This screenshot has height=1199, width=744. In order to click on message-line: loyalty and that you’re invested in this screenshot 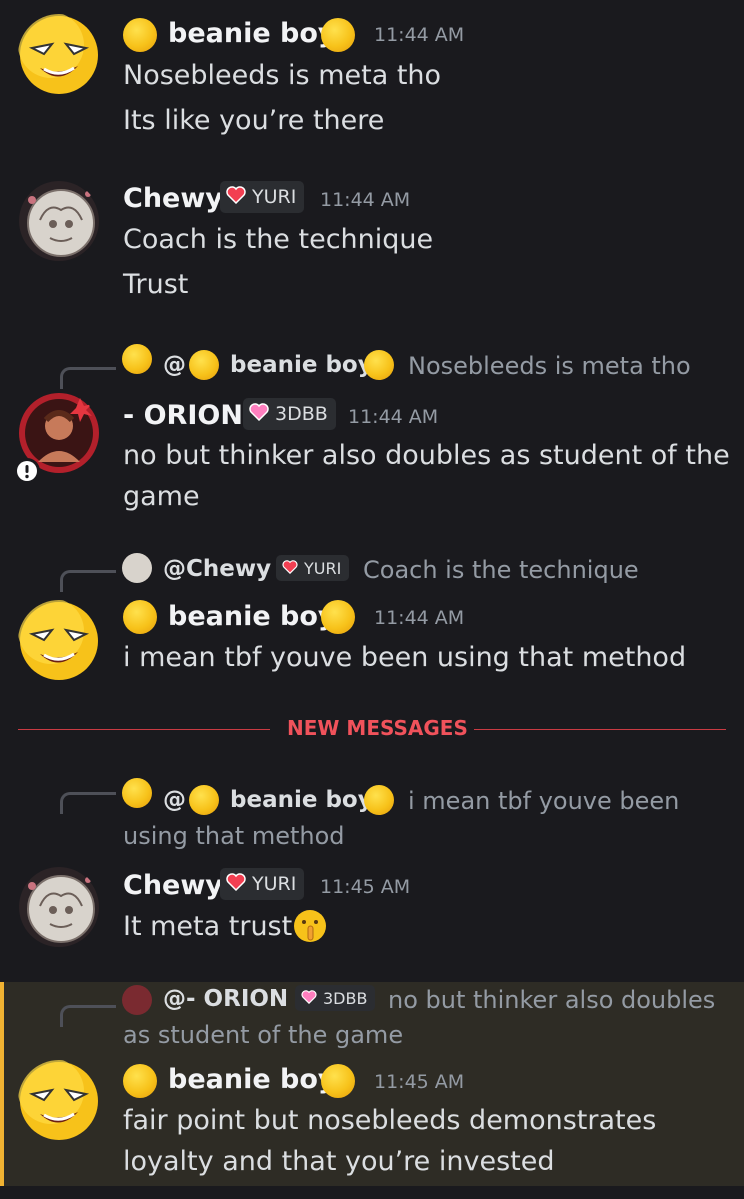, I will do `click(339, 1161)`.